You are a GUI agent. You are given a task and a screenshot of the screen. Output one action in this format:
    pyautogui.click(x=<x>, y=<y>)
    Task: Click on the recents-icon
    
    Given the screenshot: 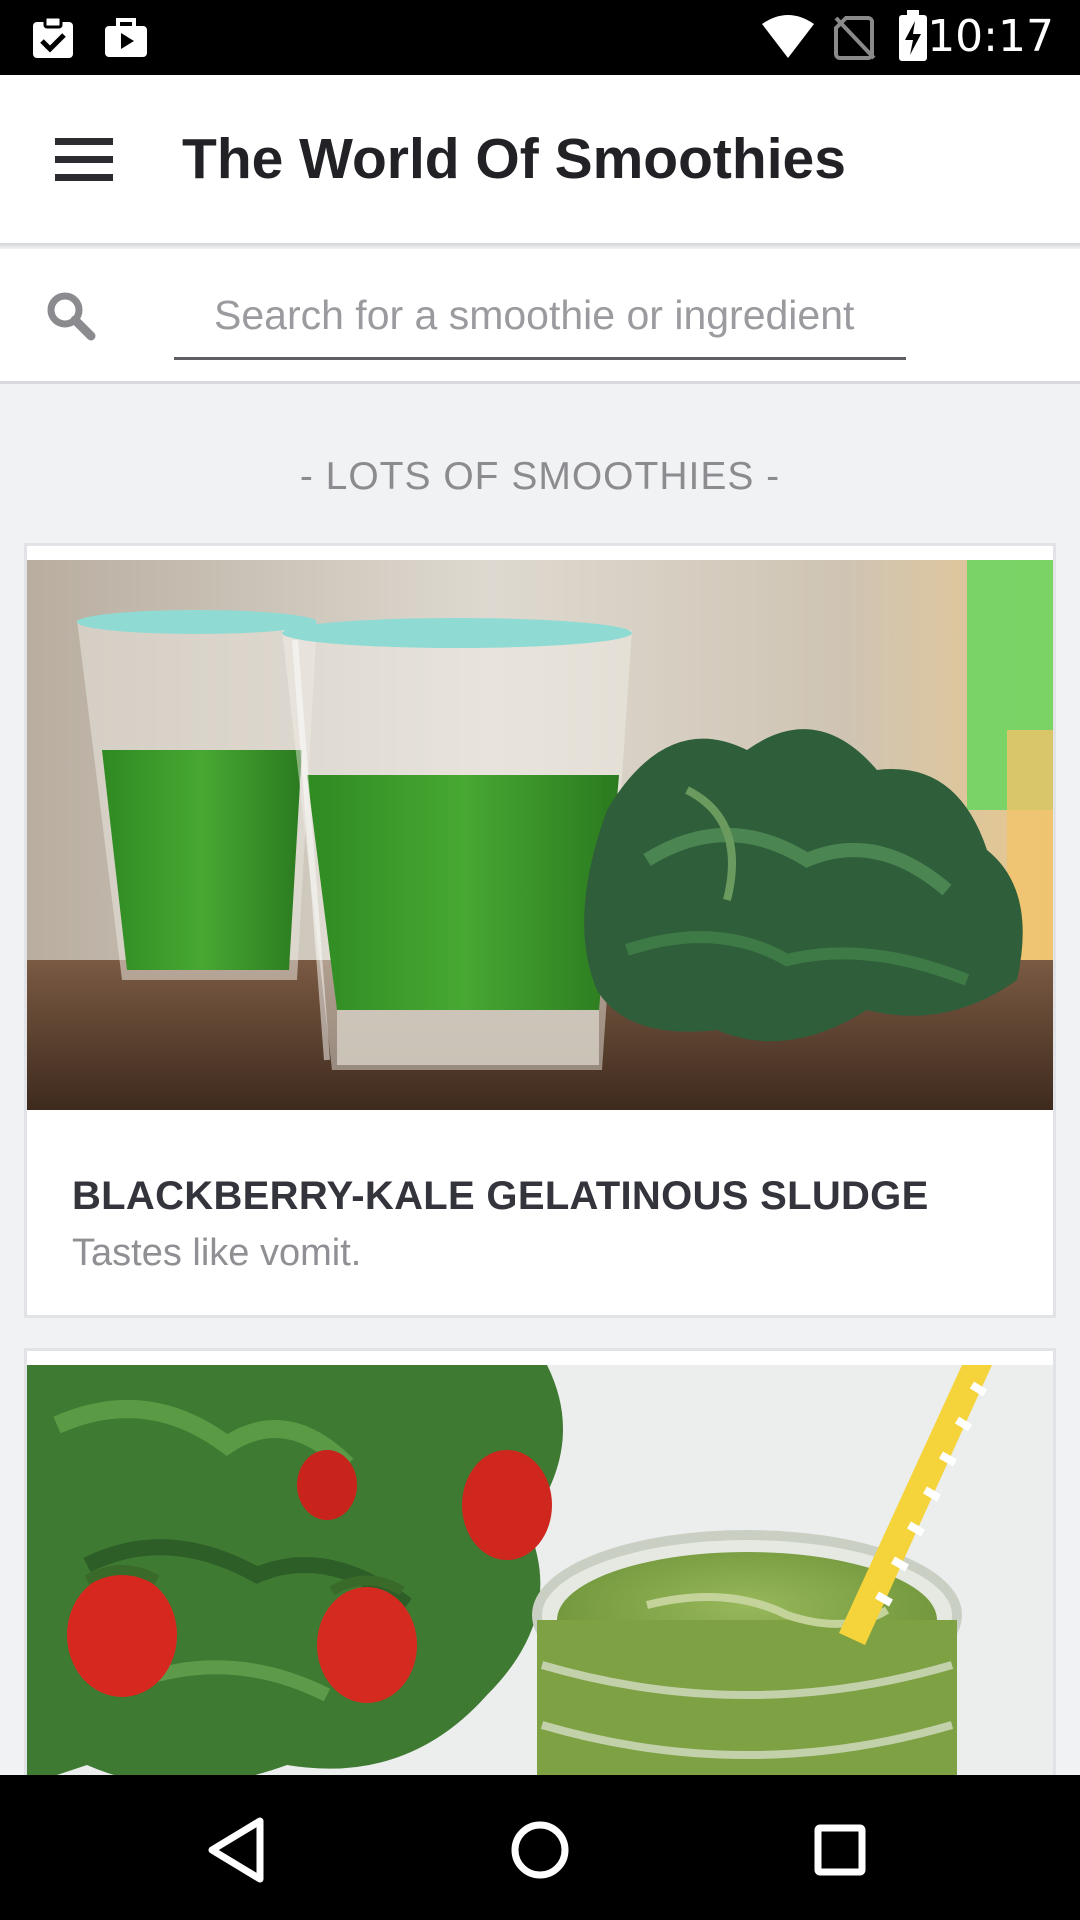 What is the action you would take?
    pyautogui.click(x=840, y=1850)
    